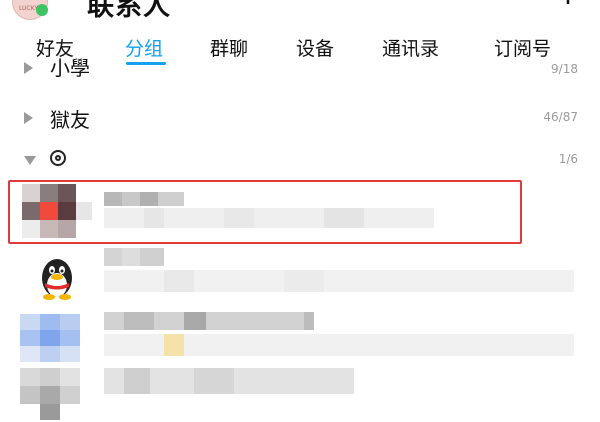 Image resolution: width=600 pixels, height=422 pixels. What do you see at coordinates (30, 160) in the screenshot?
I see `expanded-caret-icon` at bounding box center [30, 160].